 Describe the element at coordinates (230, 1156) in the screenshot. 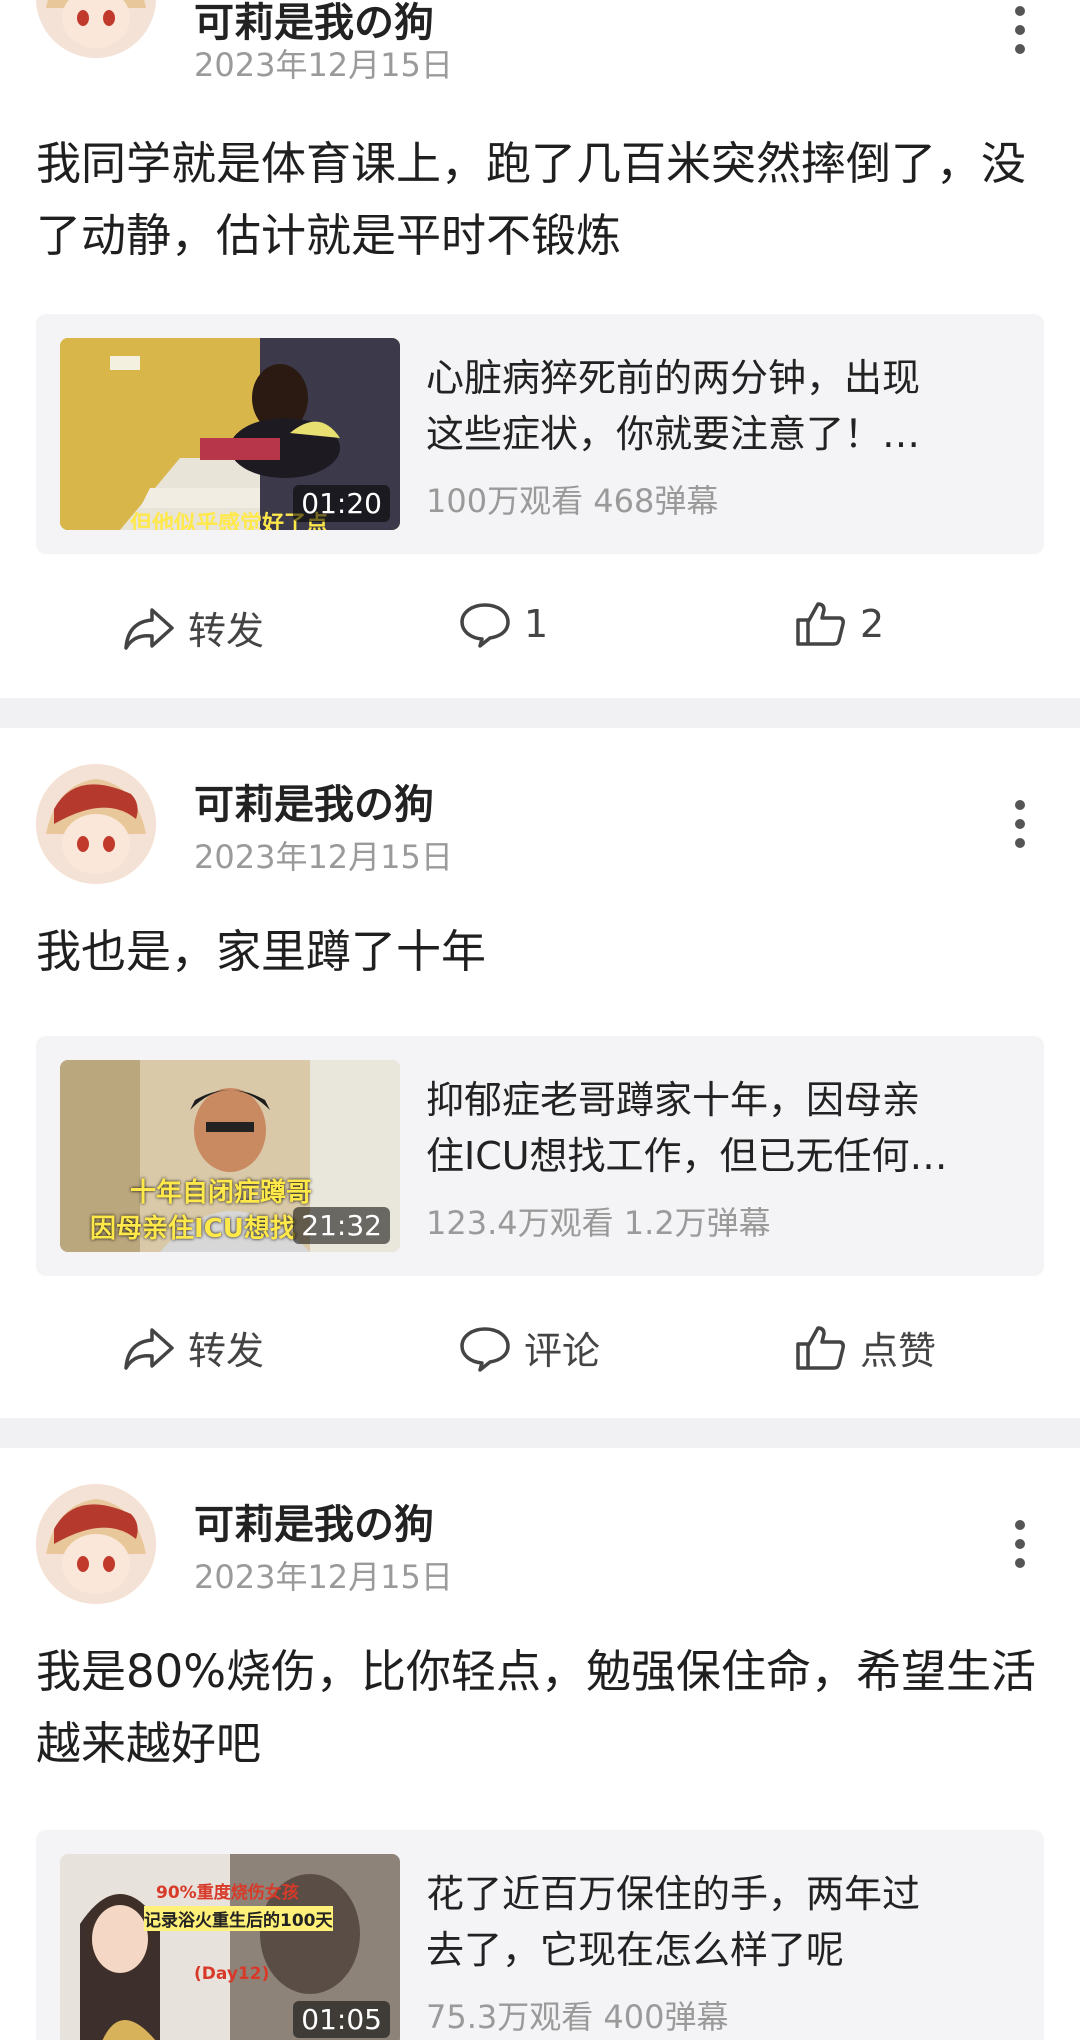

I see `video-thumbnail: 十年自闭症蹲哥 因母亲住ICU想找 21:32` at that location.